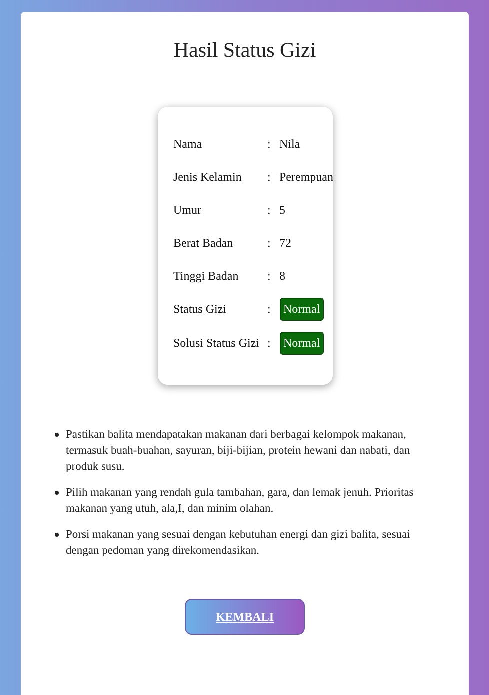 The image size is (489, 695). I want to click on field-value: 72, so click(286, 243).